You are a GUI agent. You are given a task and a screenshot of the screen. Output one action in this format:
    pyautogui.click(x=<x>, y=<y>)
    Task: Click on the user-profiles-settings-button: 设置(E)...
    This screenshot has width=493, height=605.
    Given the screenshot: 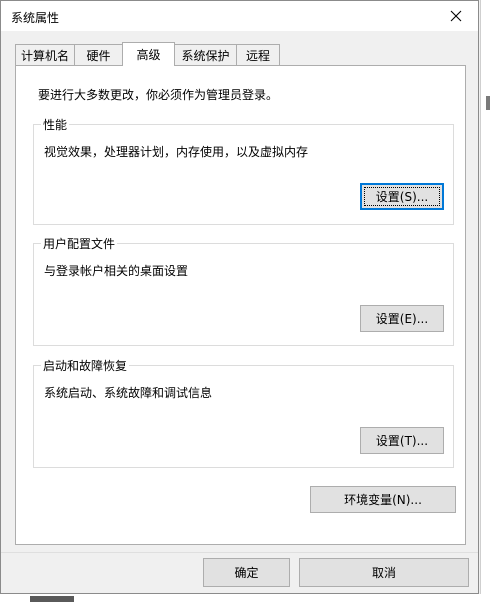 What is the action you would take?
    pyautogui.click(x=402, y=318)
    